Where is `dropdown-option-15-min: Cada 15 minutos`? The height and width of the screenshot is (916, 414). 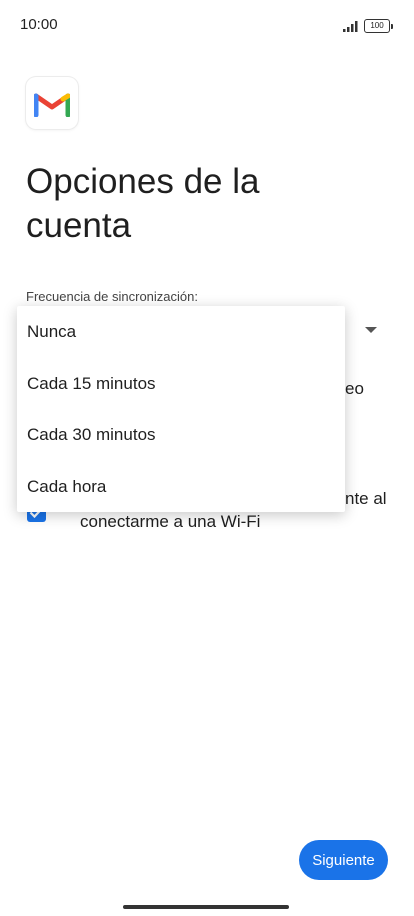
dropdown-option-15-min: Cada 15 minutos is located at coordinates (181, 384).